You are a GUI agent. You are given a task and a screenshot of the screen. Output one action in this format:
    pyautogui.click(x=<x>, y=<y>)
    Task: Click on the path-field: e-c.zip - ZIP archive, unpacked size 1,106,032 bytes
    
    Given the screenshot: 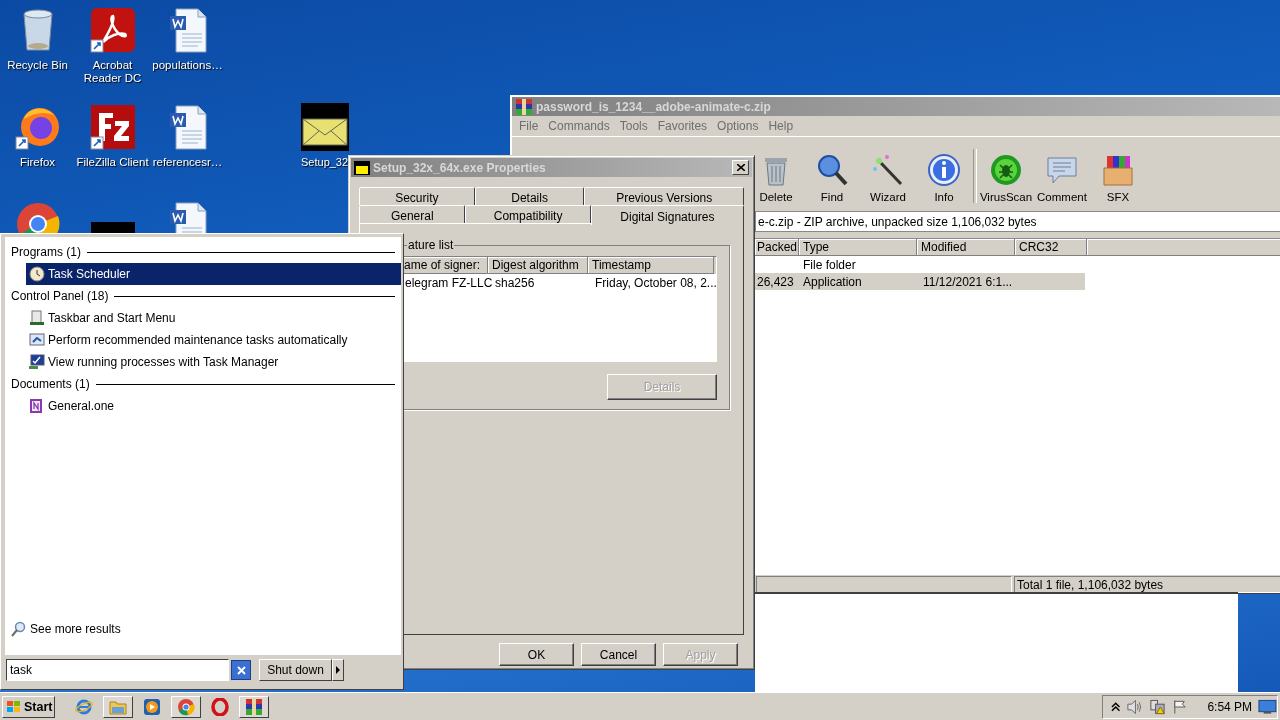 What is the action you would take?
    pyautogui.click(x=1017, y=221)
    